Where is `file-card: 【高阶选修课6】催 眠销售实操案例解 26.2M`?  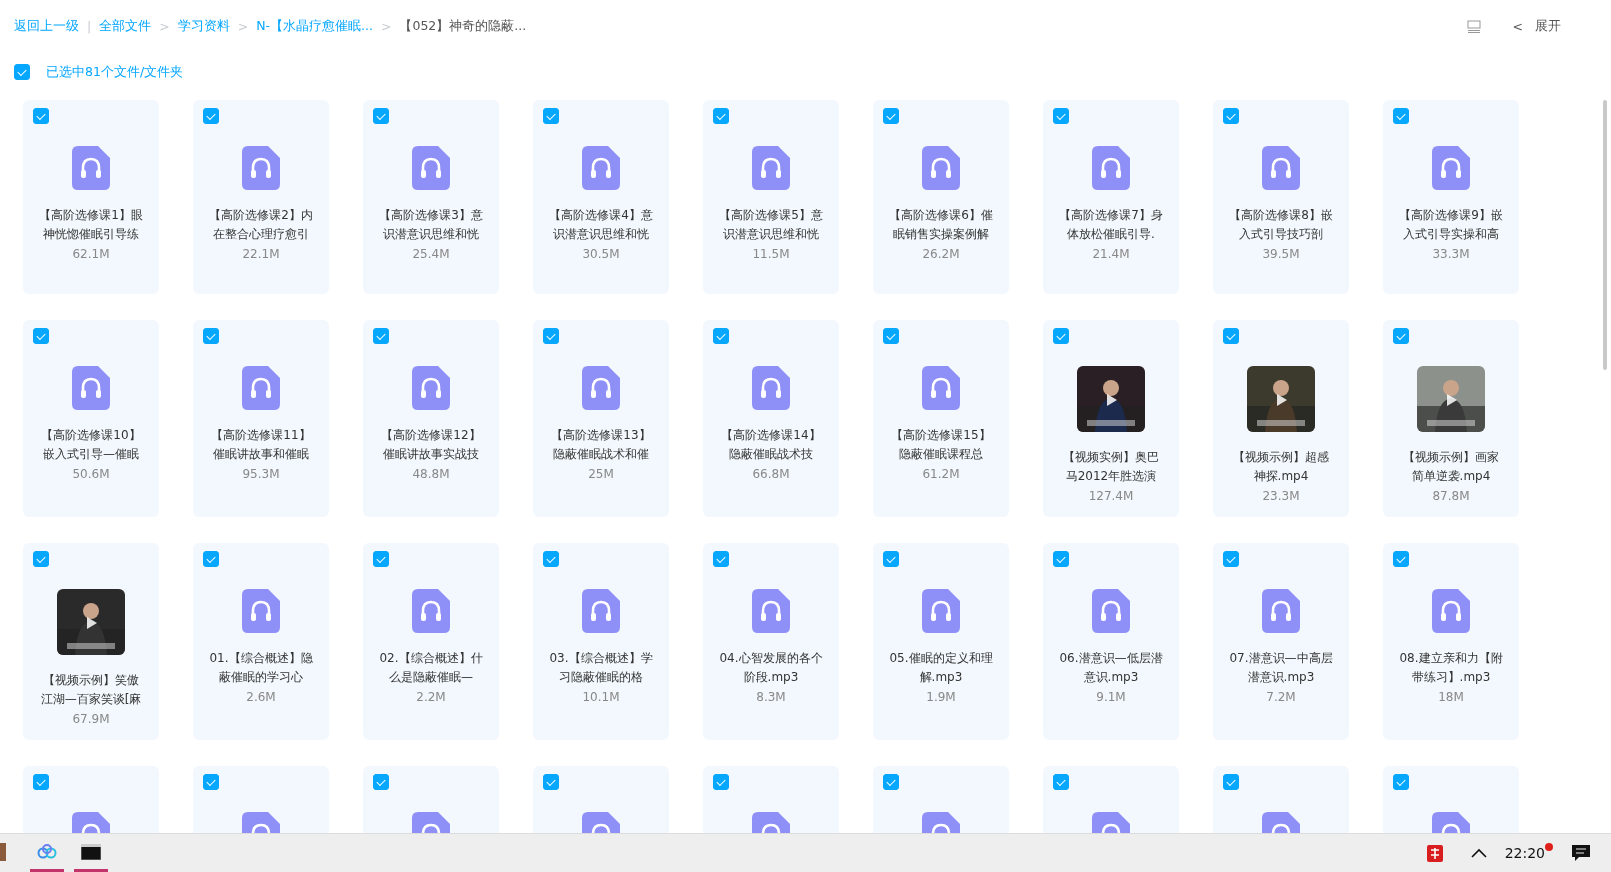
file-card: 【高阶选修课6】催 眠销售实操案例解 26.2M is located at coordinates (941, 197).